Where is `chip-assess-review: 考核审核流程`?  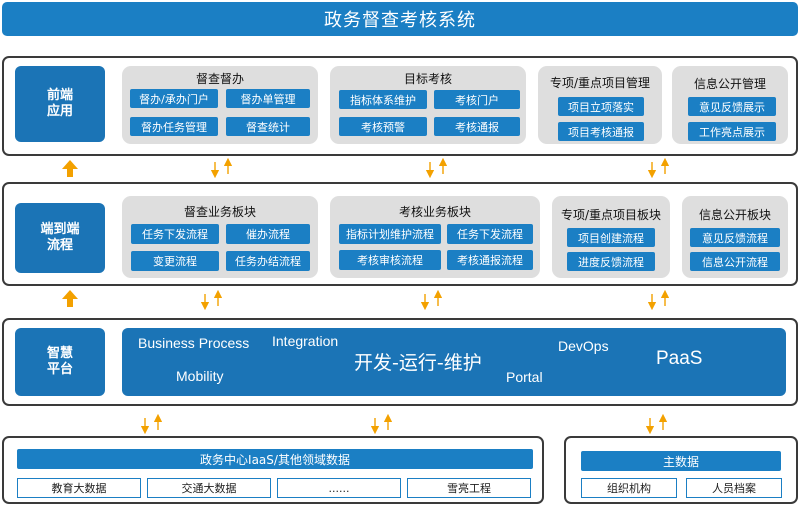 chip-assess-review: 考核审核流程 is located at coordinates (390, 260).